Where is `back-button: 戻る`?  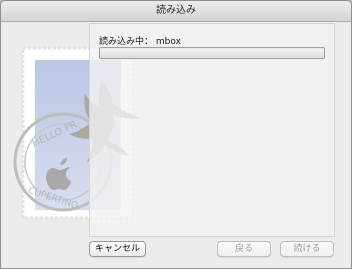 back-button: 戻る is located at coordinates (244, 249).